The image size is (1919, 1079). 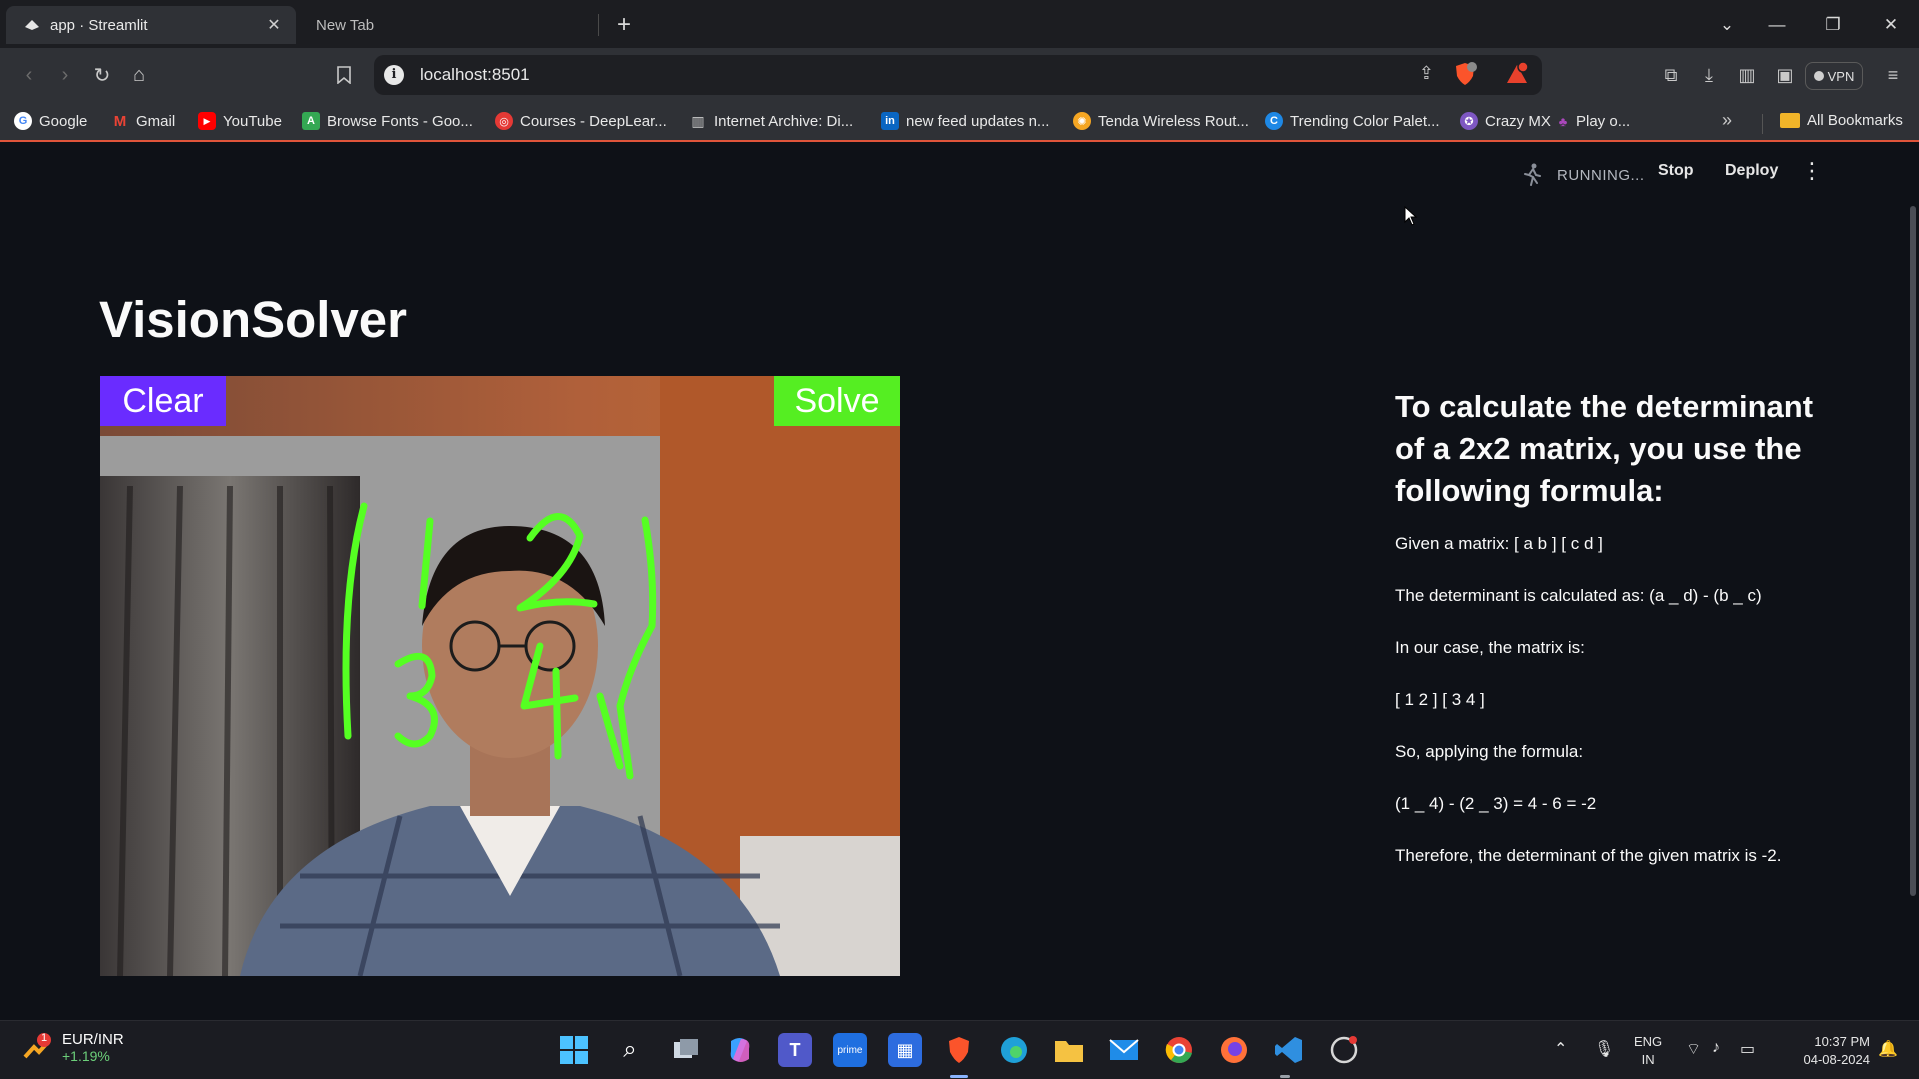 I want to click on home-icon: ⌂, so click(x=139, y=75).